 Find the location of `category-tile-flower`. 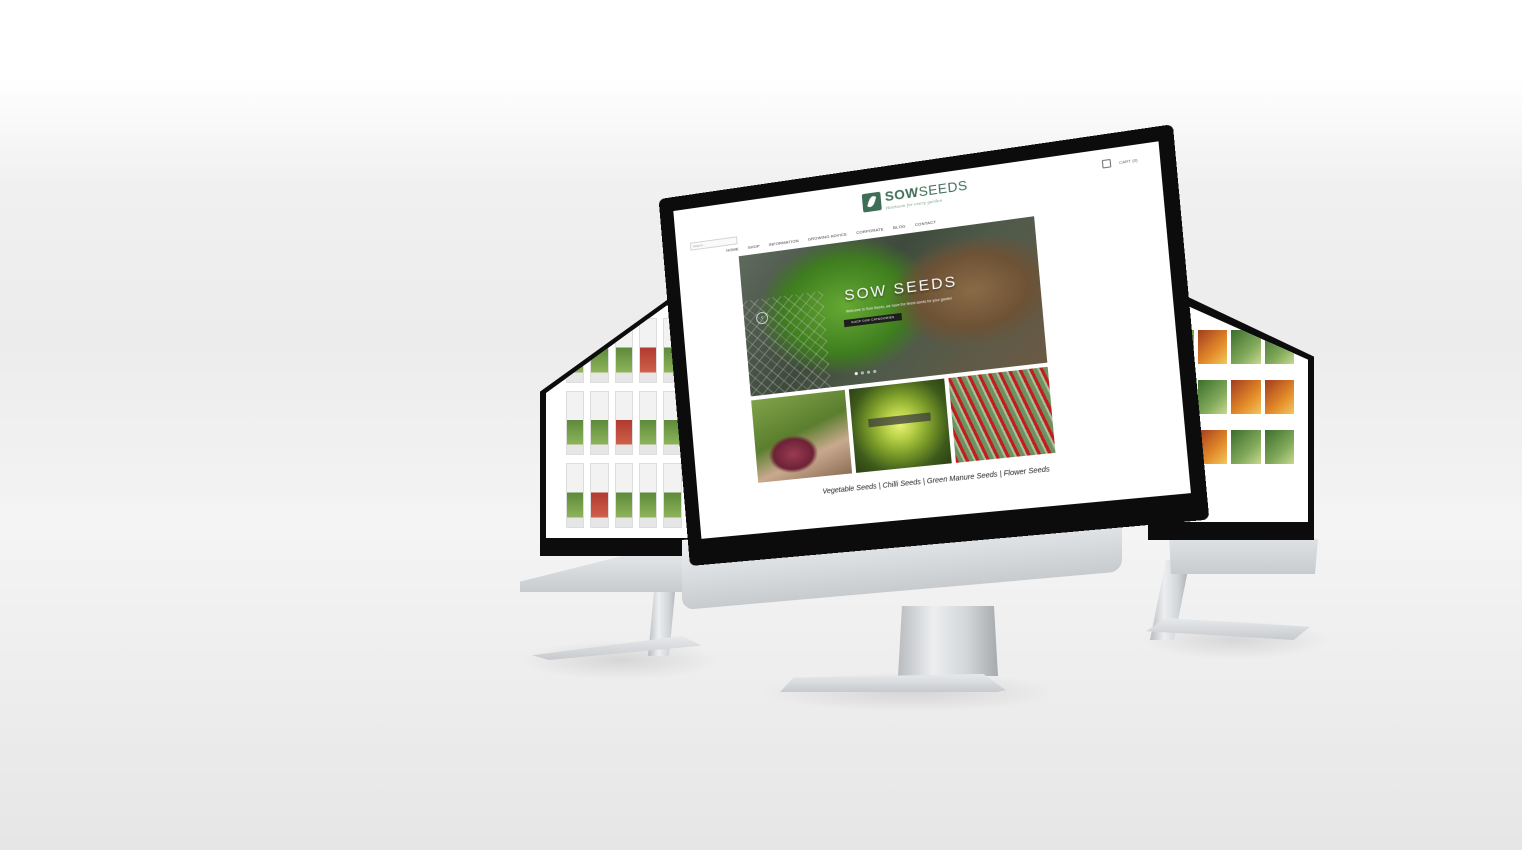

category-tile-flower is located at coordinates (900, 425).